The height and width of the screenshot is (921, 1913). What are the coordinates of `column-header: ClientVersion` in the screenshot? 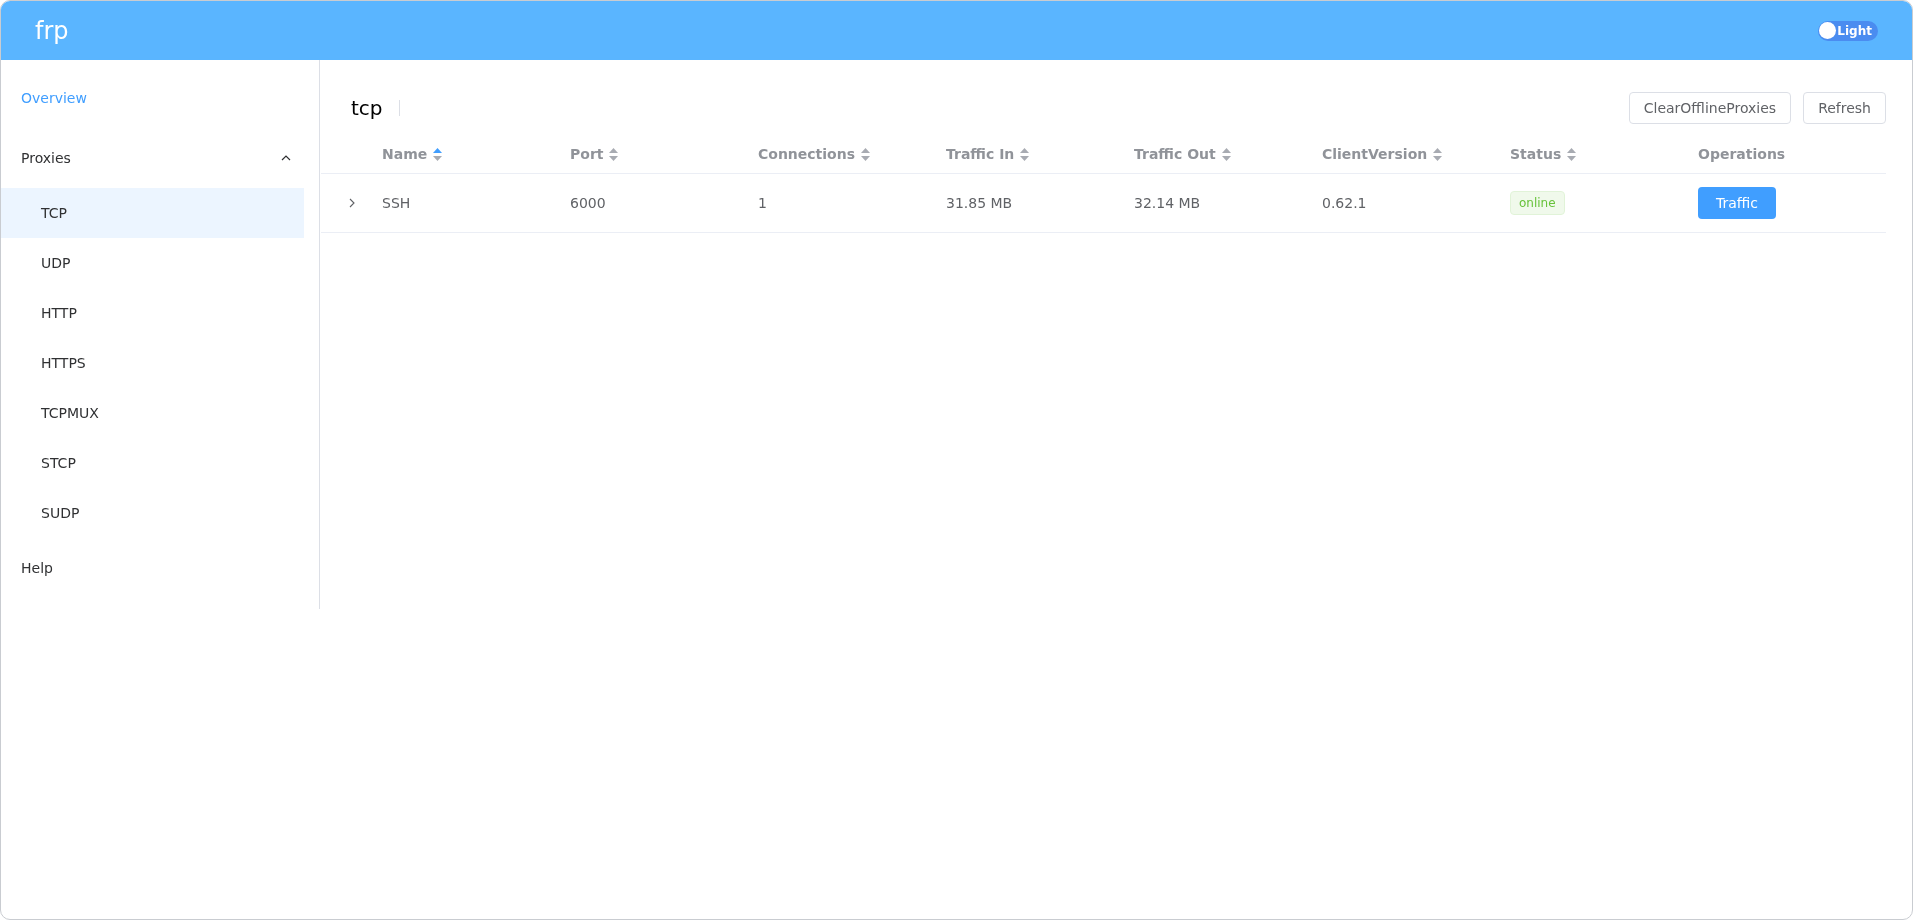 It's located at (1375, 154).